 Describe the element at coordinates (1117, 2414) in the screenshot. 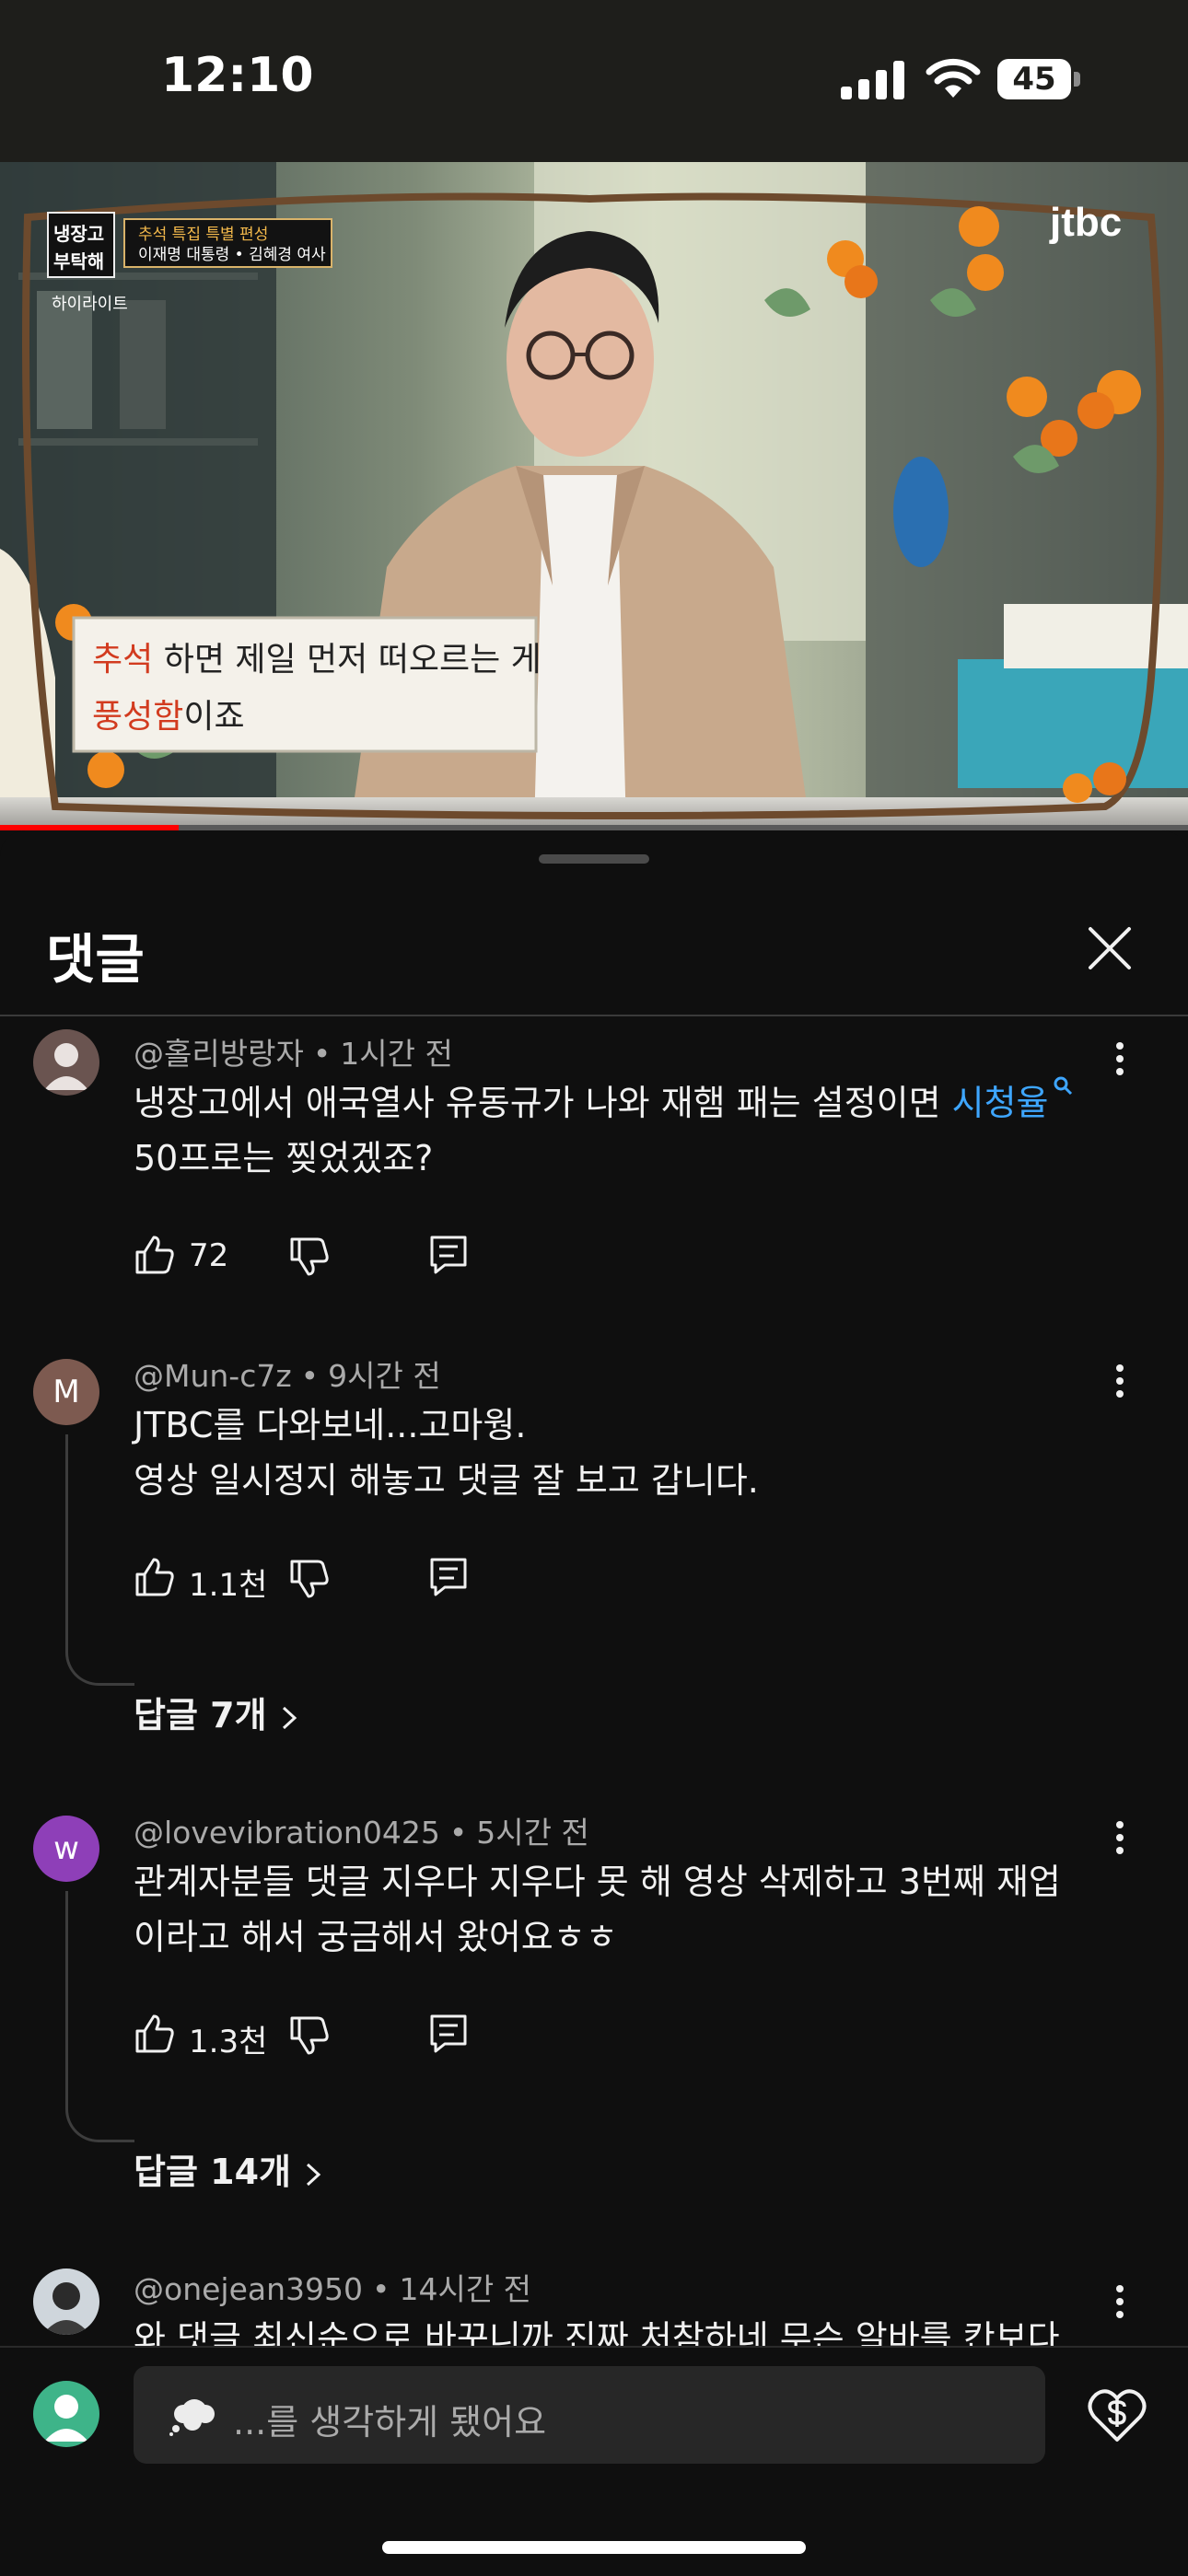

I see `super-thanks-heart-icon` at that location.